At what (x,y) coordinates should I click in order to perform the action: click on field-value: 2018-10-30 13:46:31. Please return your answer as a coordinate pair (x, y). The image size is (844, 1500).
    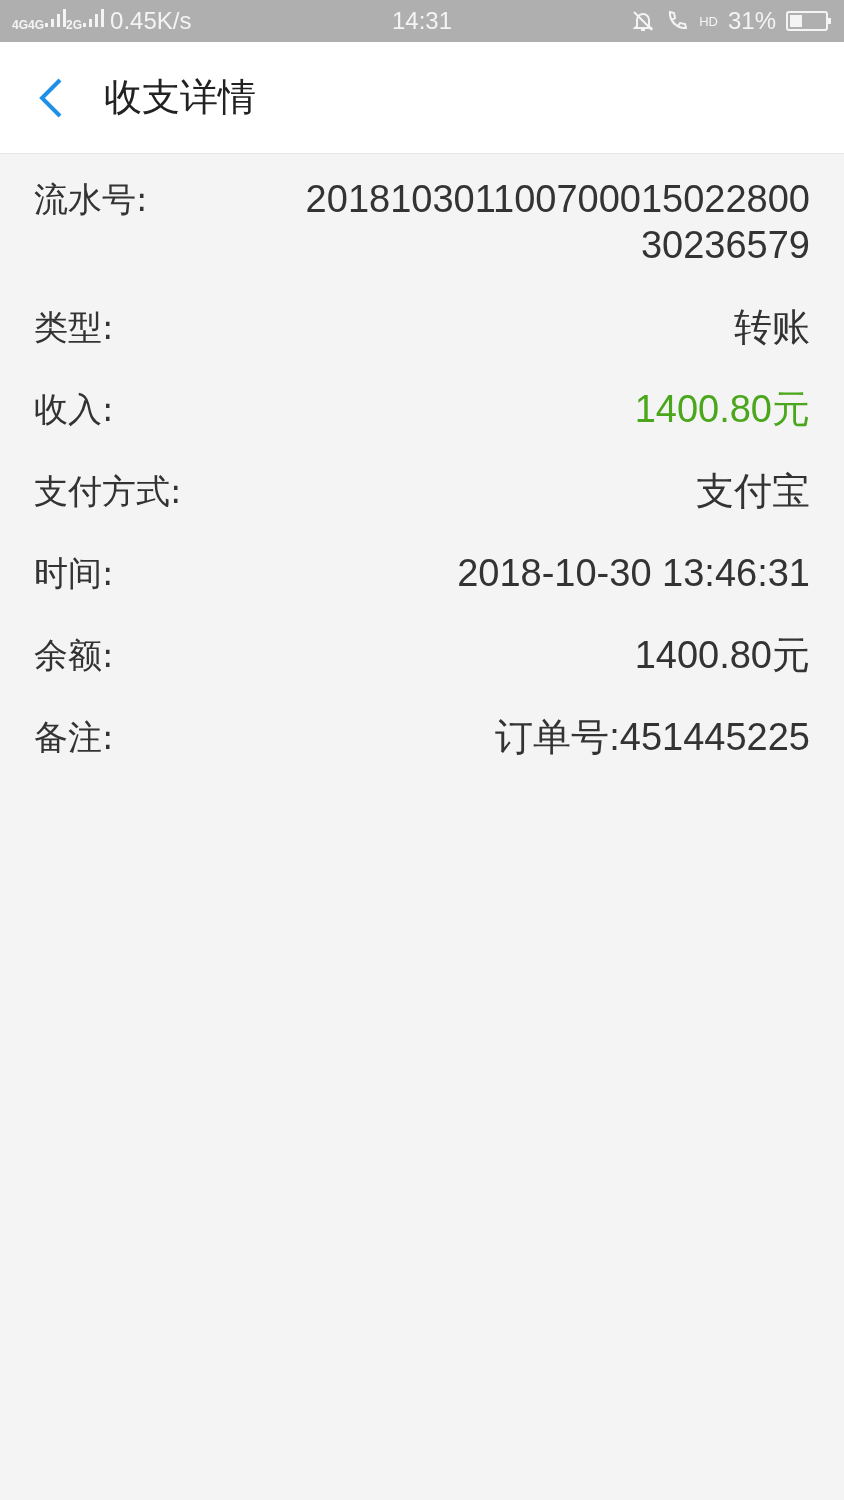
    Looking at the image, I should click on (633, 573).